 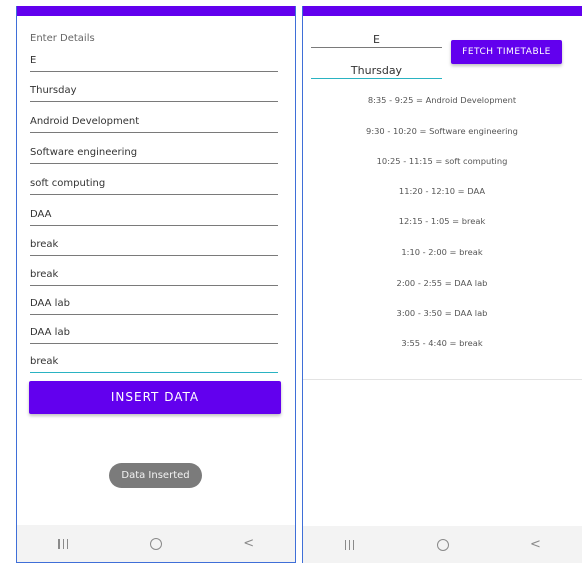 What do you see at coordinates (154, 247) in the screenshot?
I see `period-5-field: break` at bounding box center [154, 247].